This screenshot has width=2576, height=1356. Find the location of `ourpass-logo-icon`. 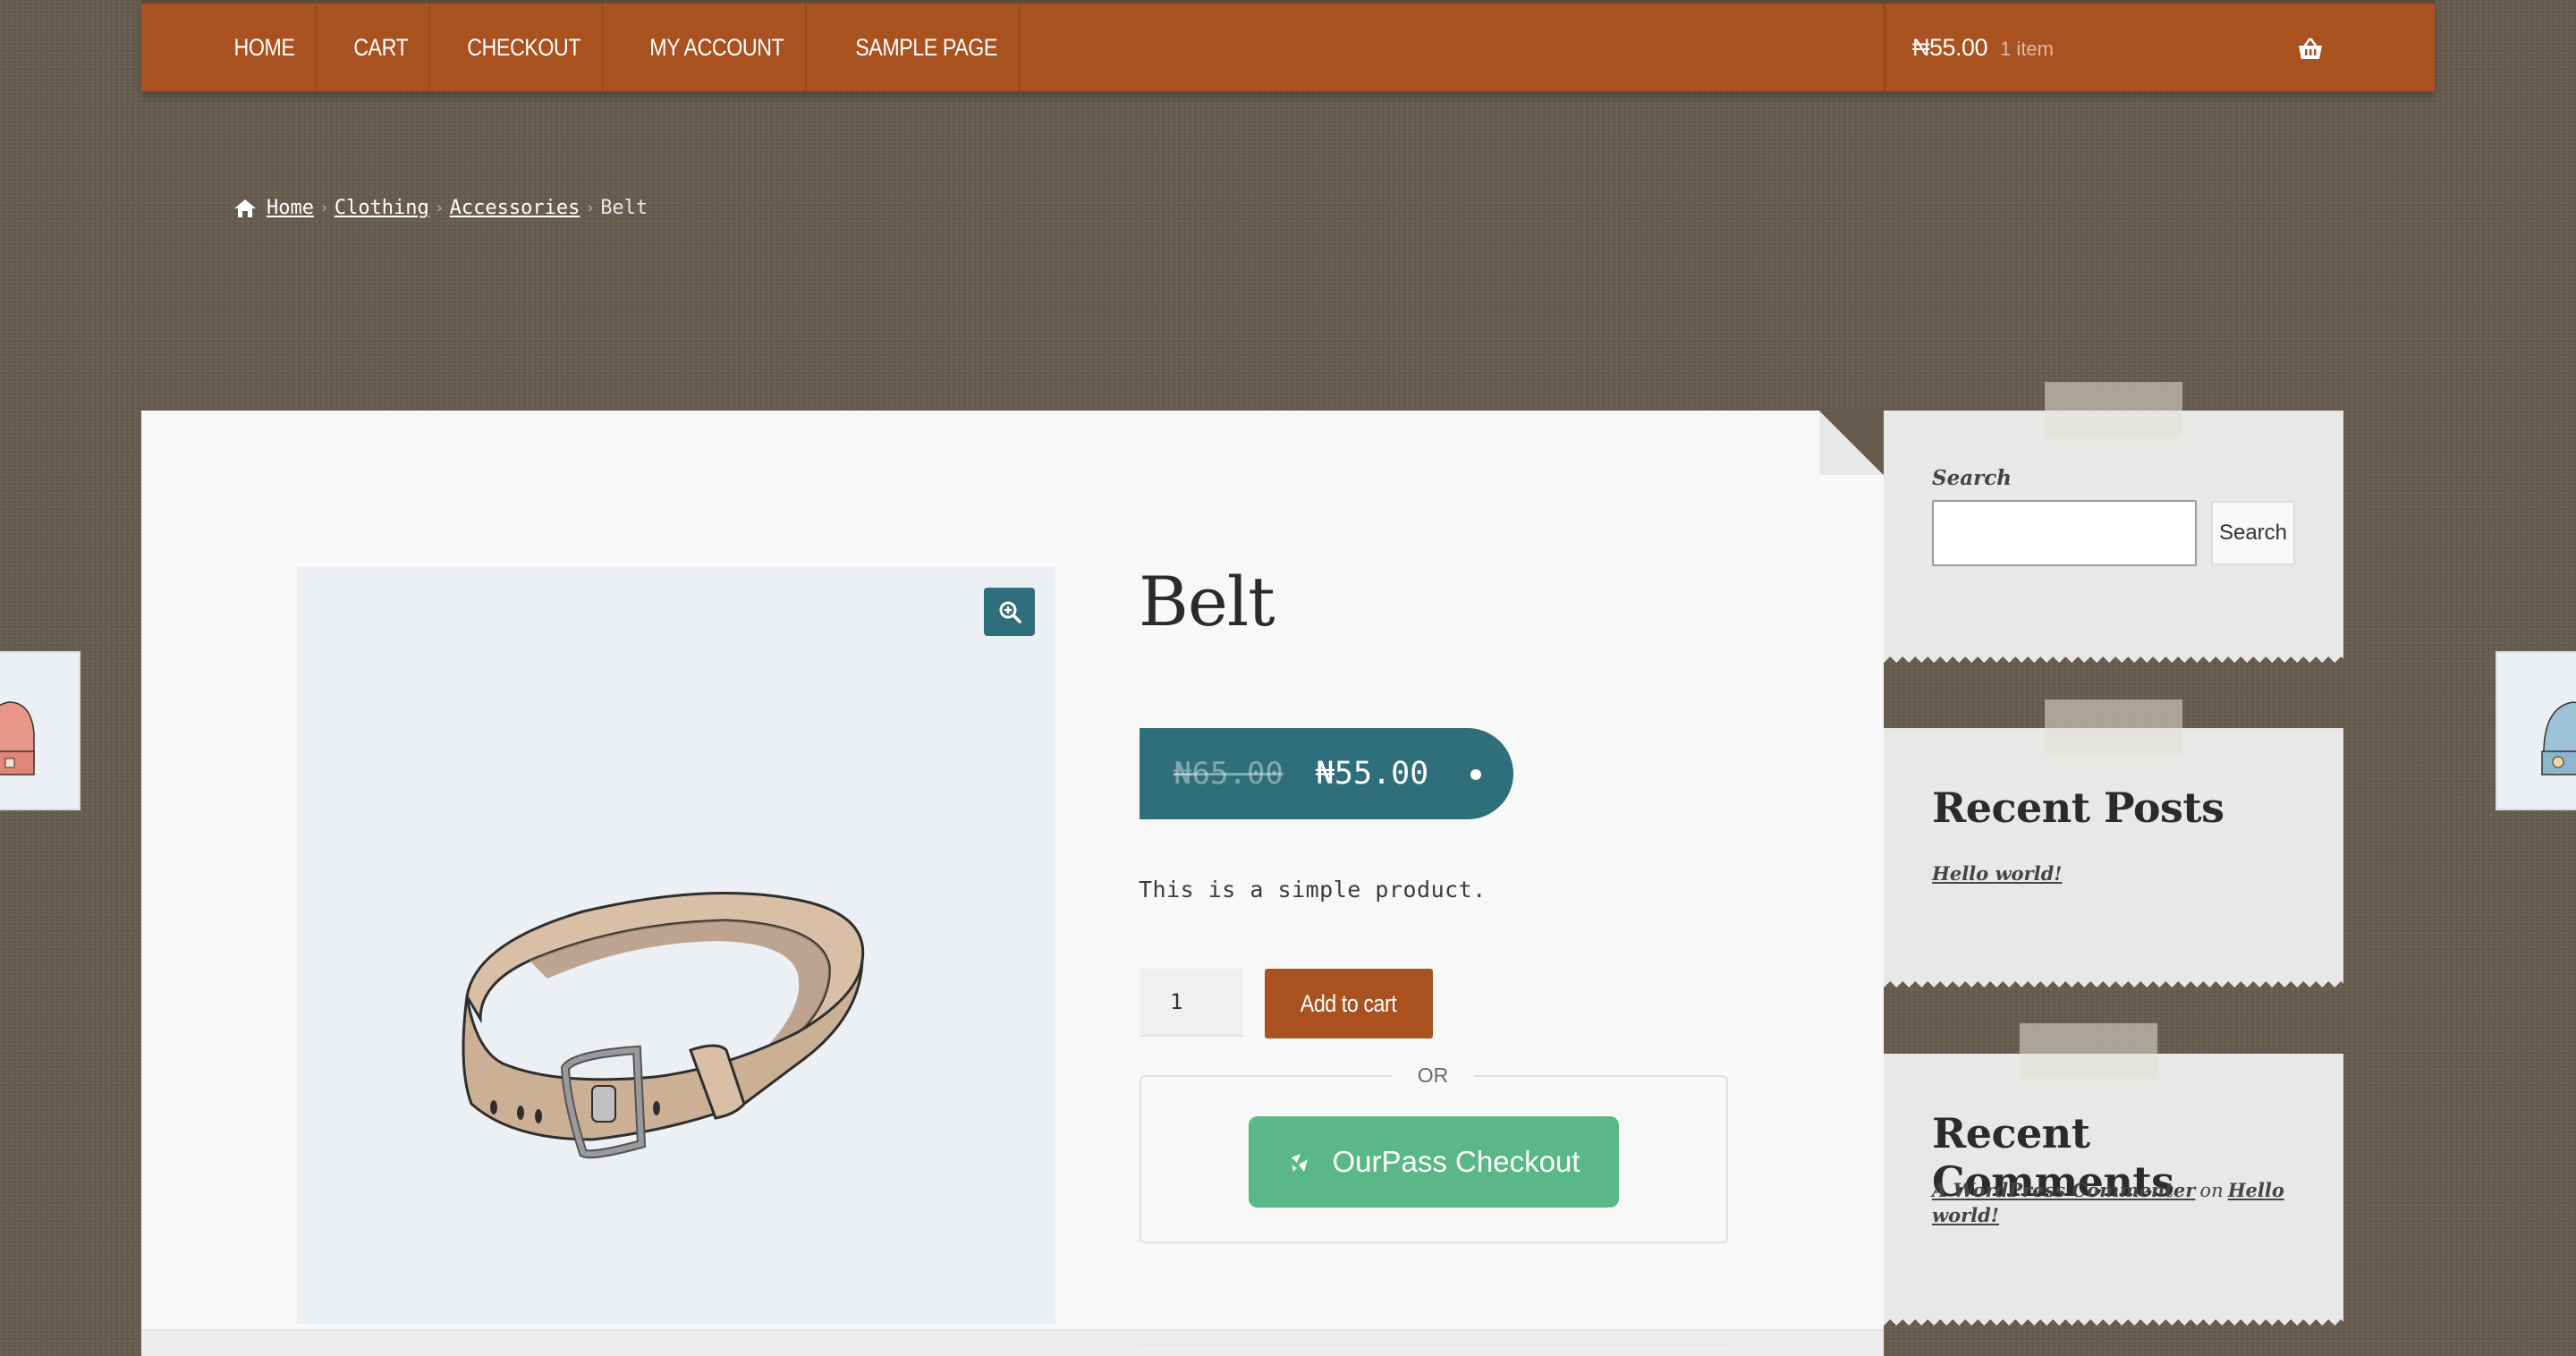

ourpass-logo-icon is located at coordinates (1299, 1163).